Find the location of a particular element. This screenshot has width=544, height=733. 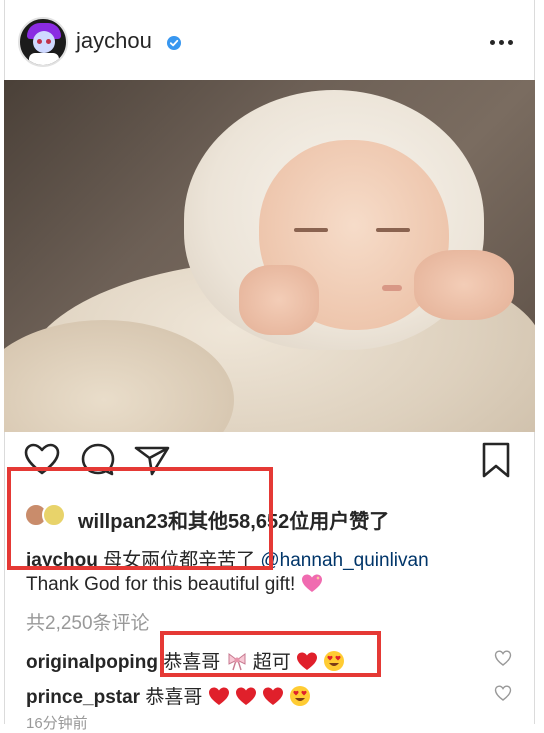

post-header: jaychou is located at coordinates (269, 42).